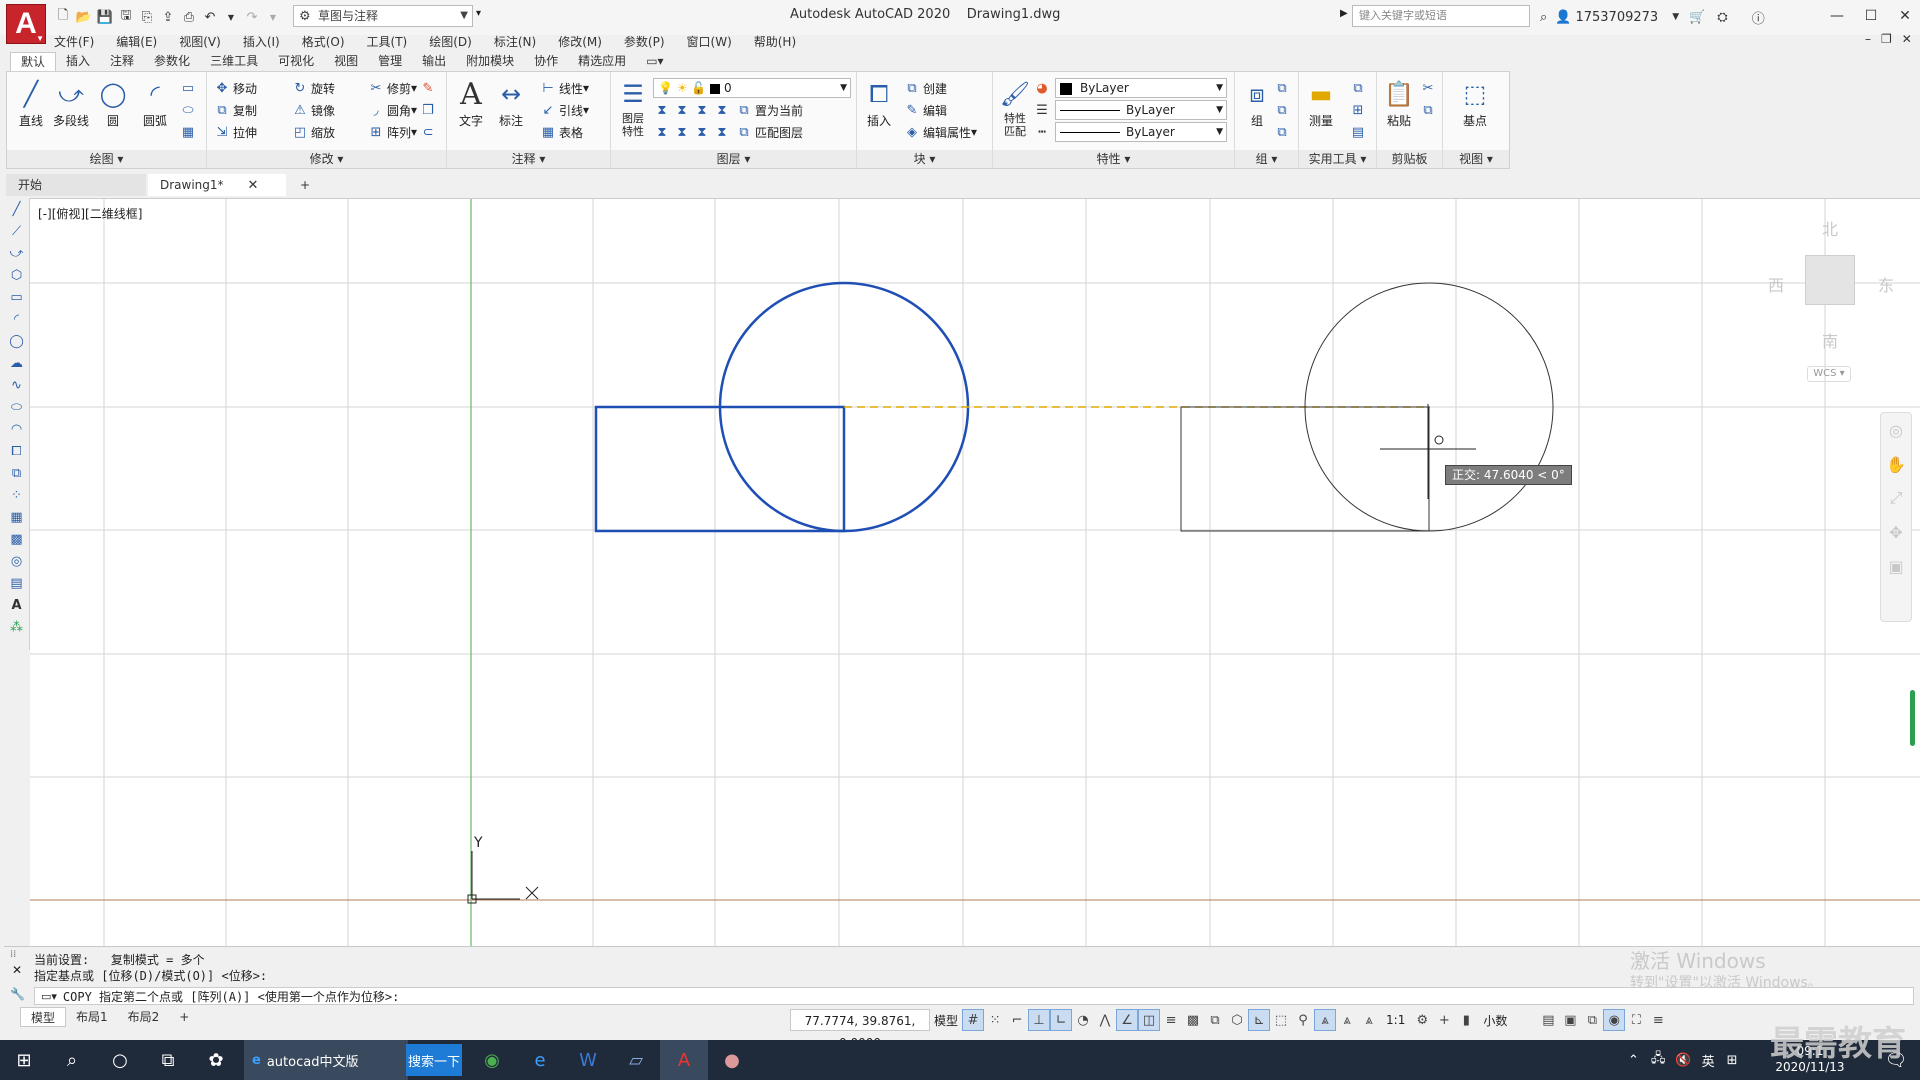 This screenshot has height=1080, width=1920. Describe the element at coordinates (189, 88) in the screenshot. I see `rectangle-button: ▭` at that location.